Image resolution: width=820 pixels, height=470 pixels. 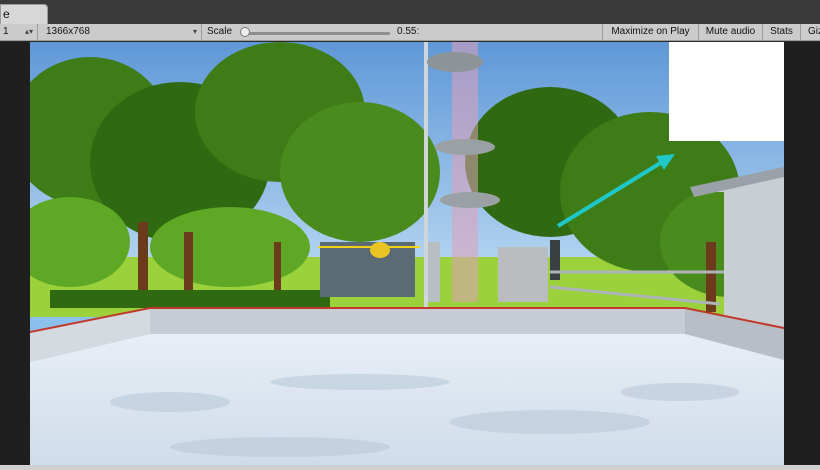 I want to click on resolution-select: 1366x768 ▾, so click(x=120, y=32).